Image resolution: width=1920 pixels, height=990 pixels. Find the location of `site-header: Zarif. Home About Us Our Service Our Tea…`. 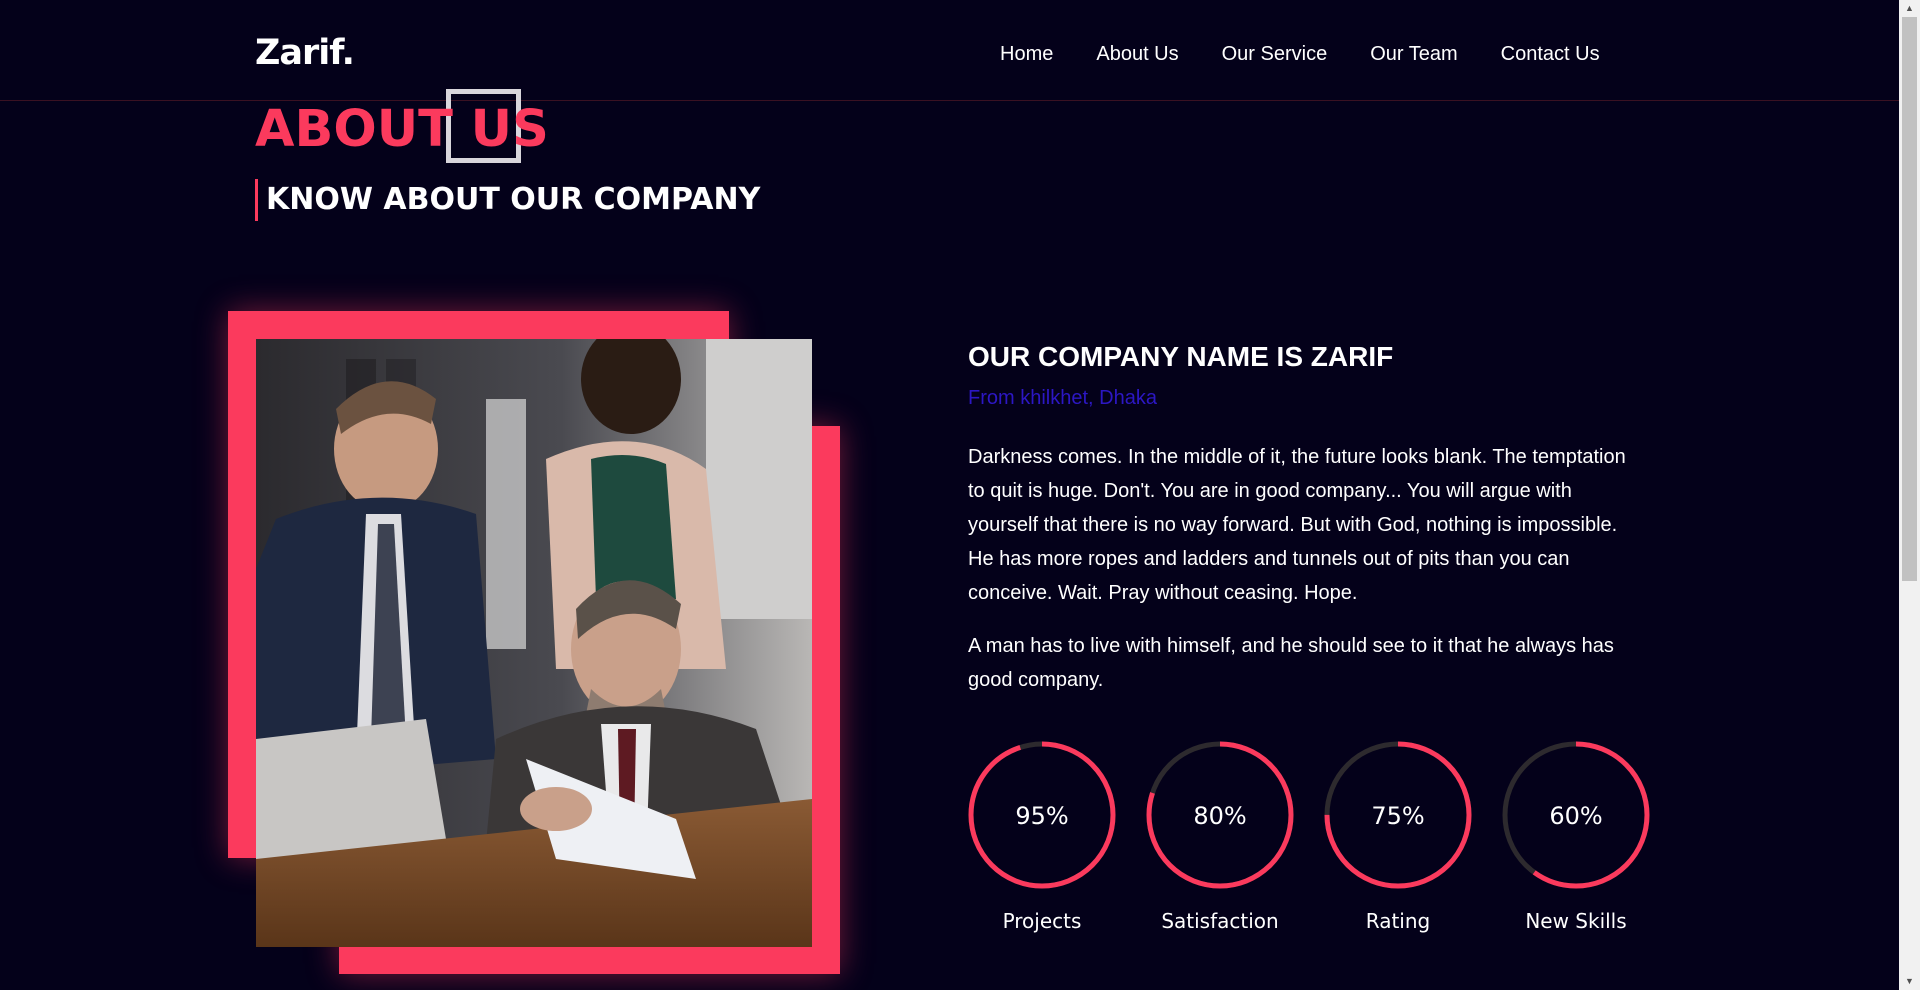

site-header: Zarif. Home About Us Our Service Our Tea… is located at coordinates (949, 50).